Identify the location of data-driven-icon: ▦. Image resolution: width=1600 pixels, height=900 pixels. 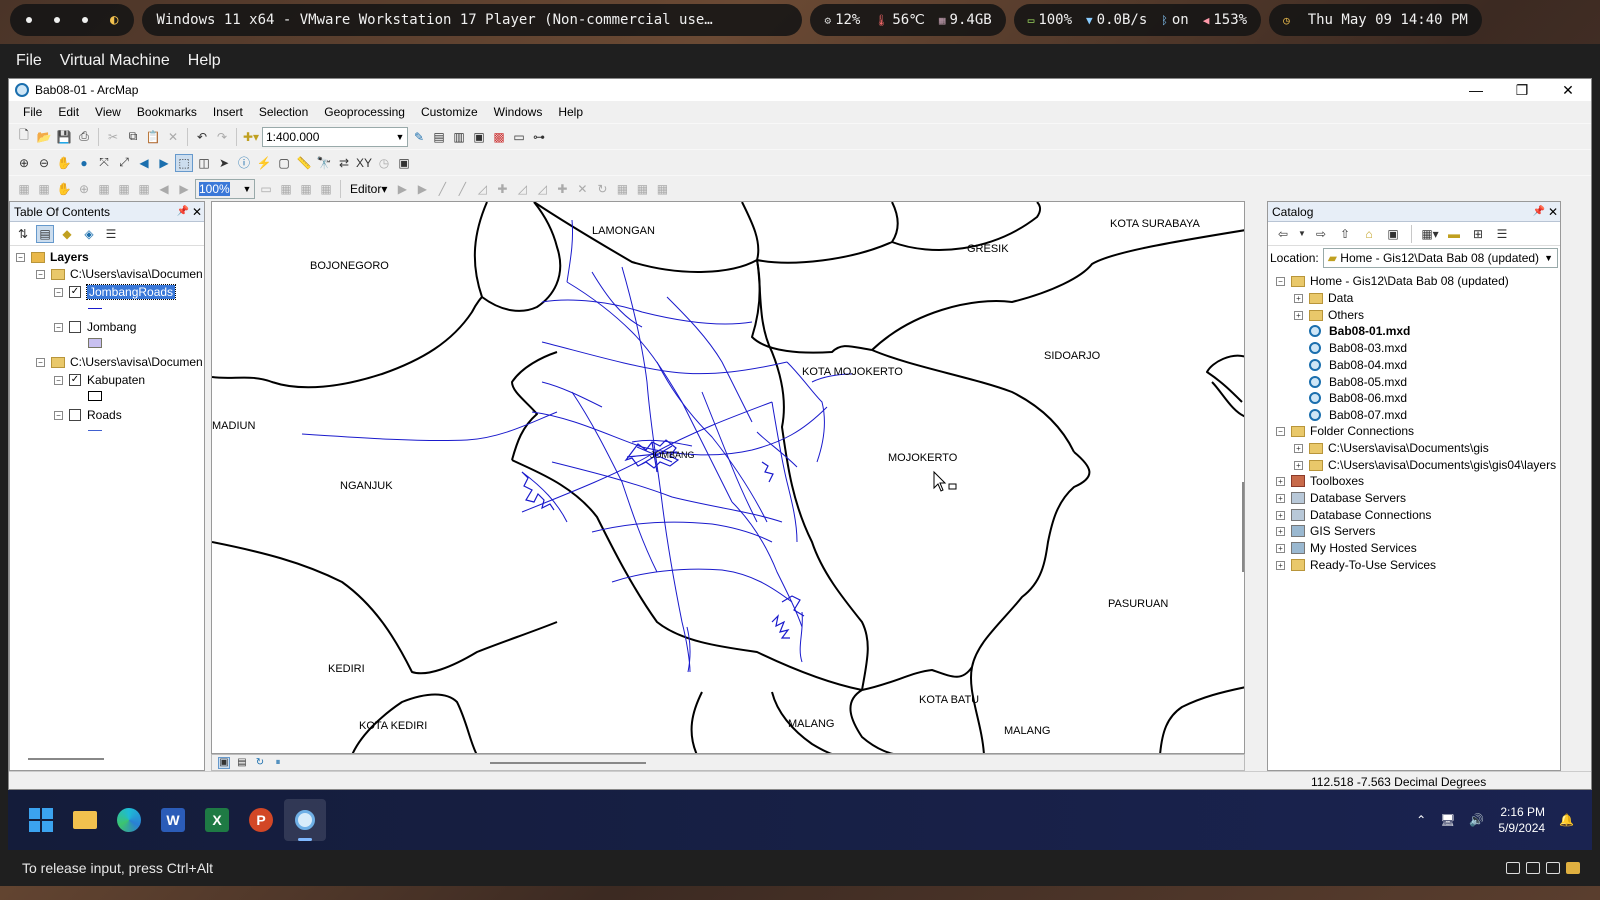
(326, 189).